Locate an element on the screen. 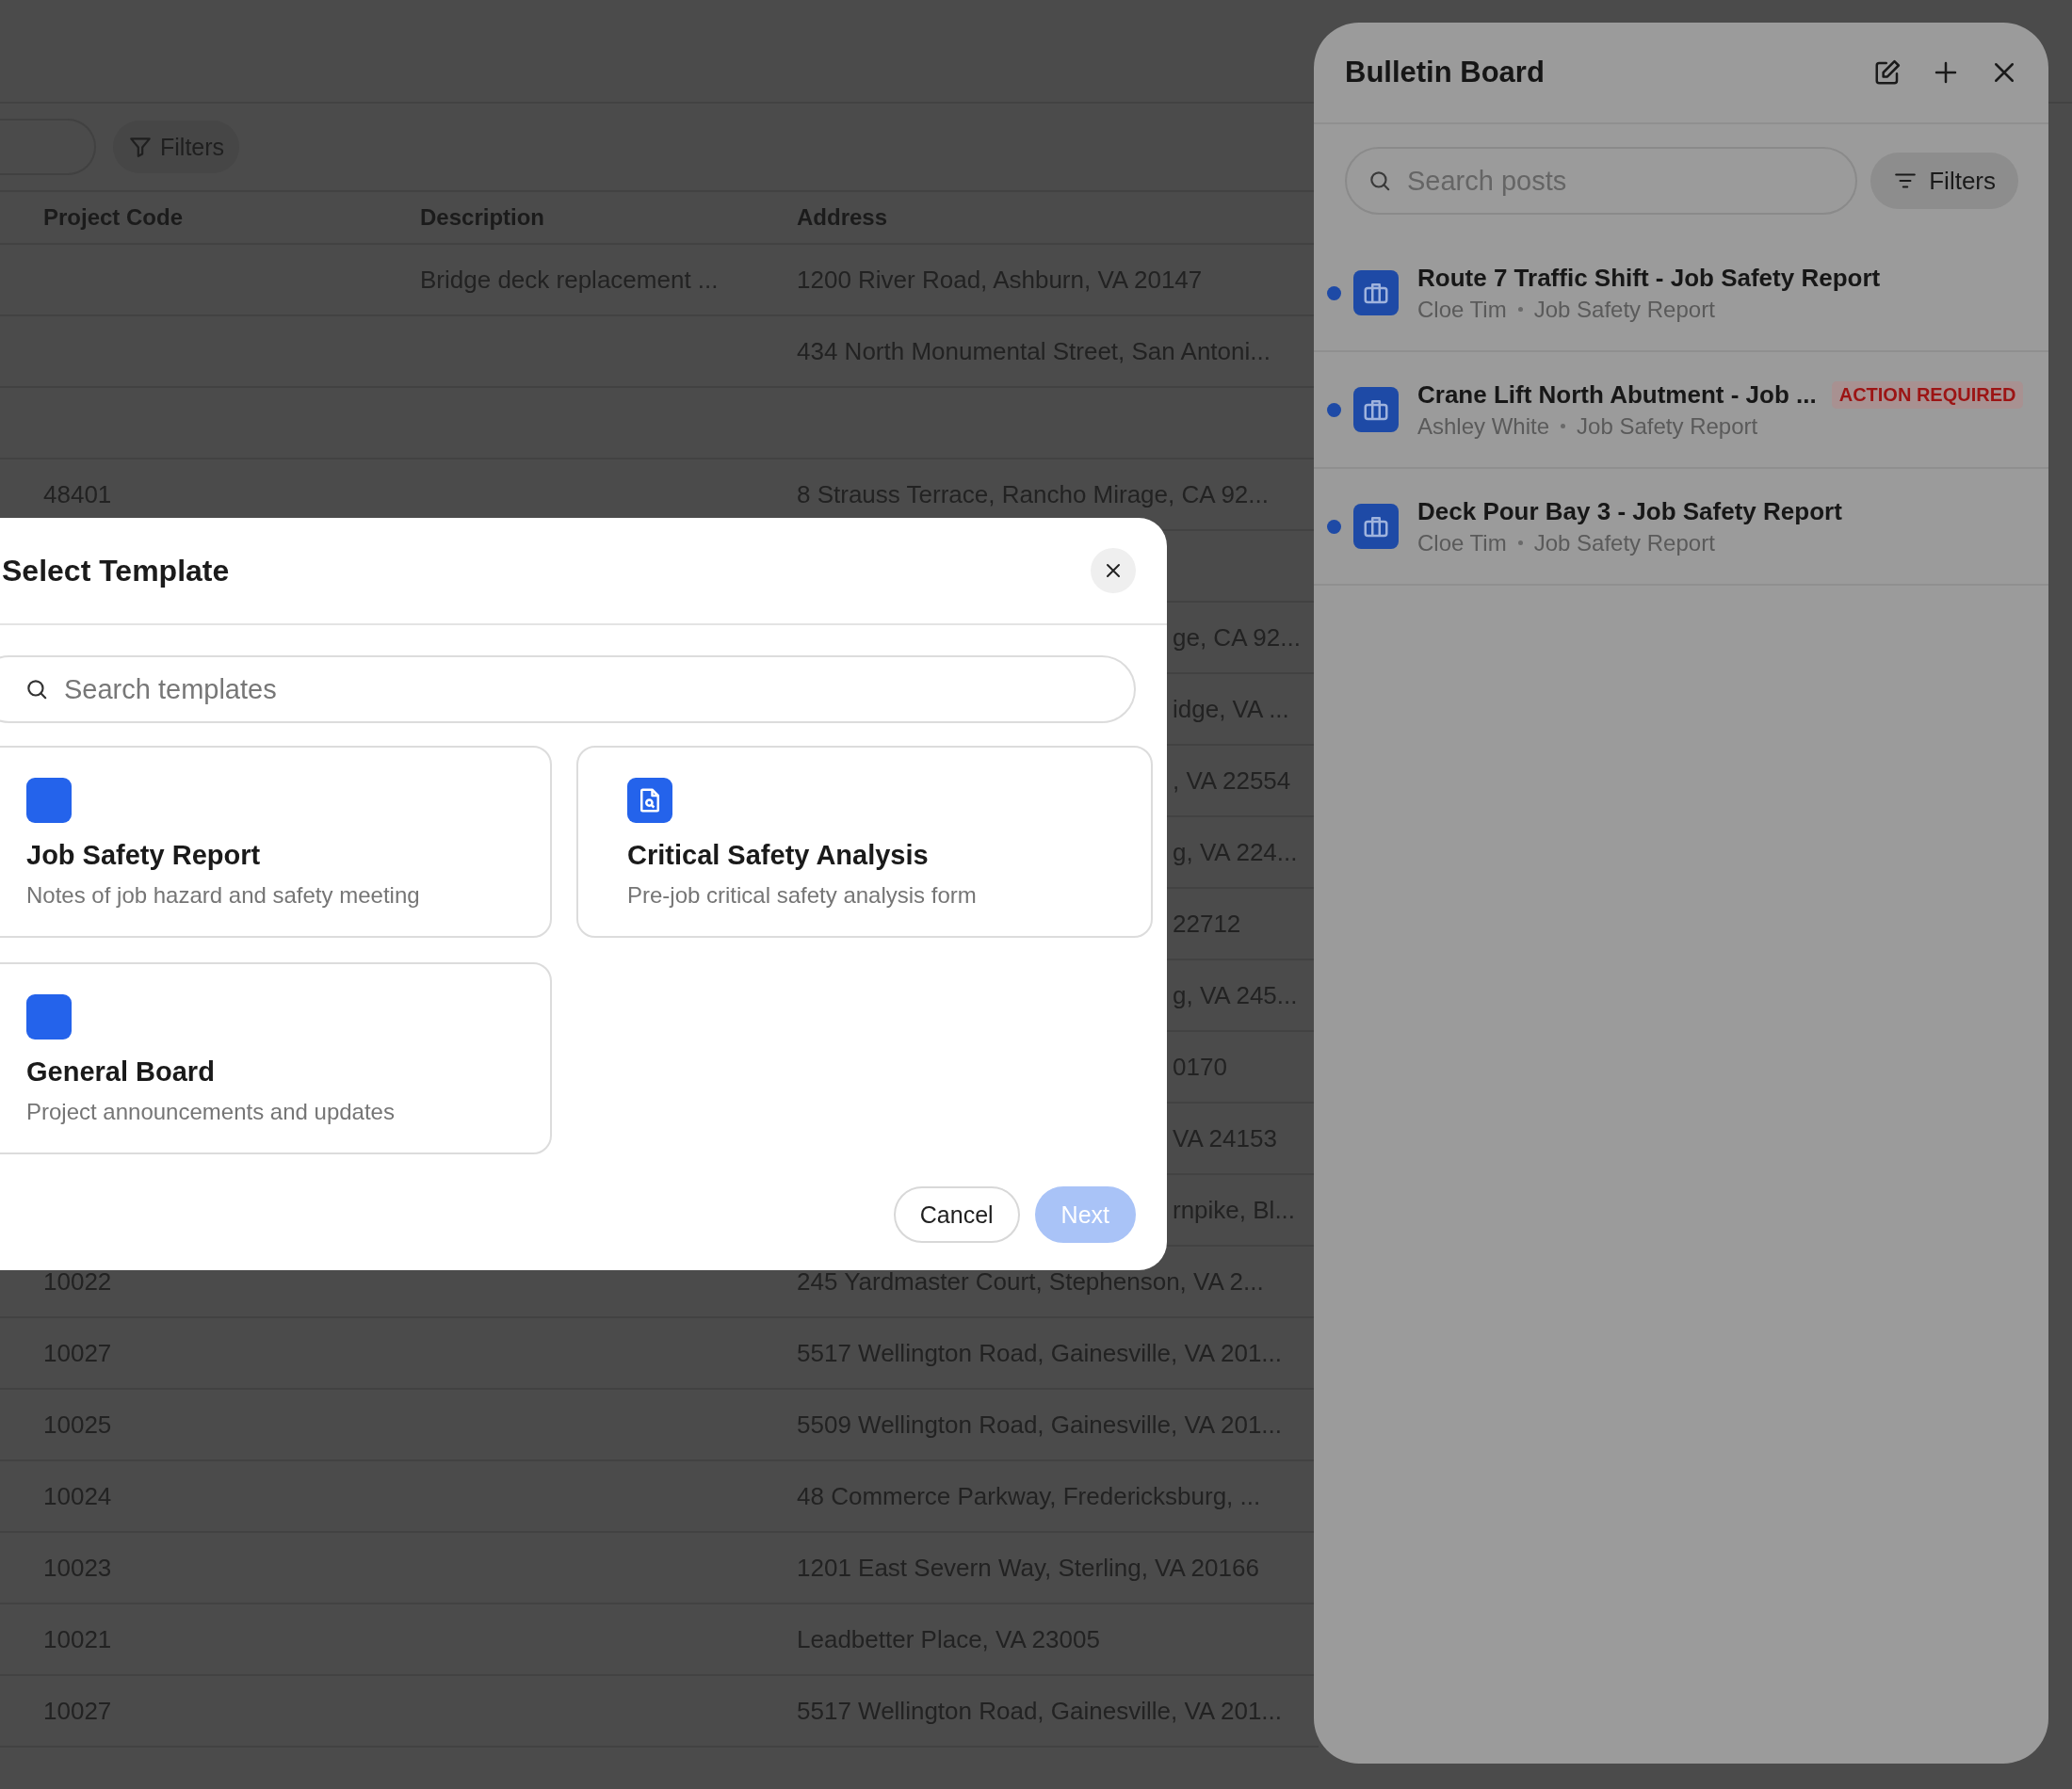 The image size is (2072, 1789). status-badge: ACTION REQUIRED is located at coordinates (1928, 394).